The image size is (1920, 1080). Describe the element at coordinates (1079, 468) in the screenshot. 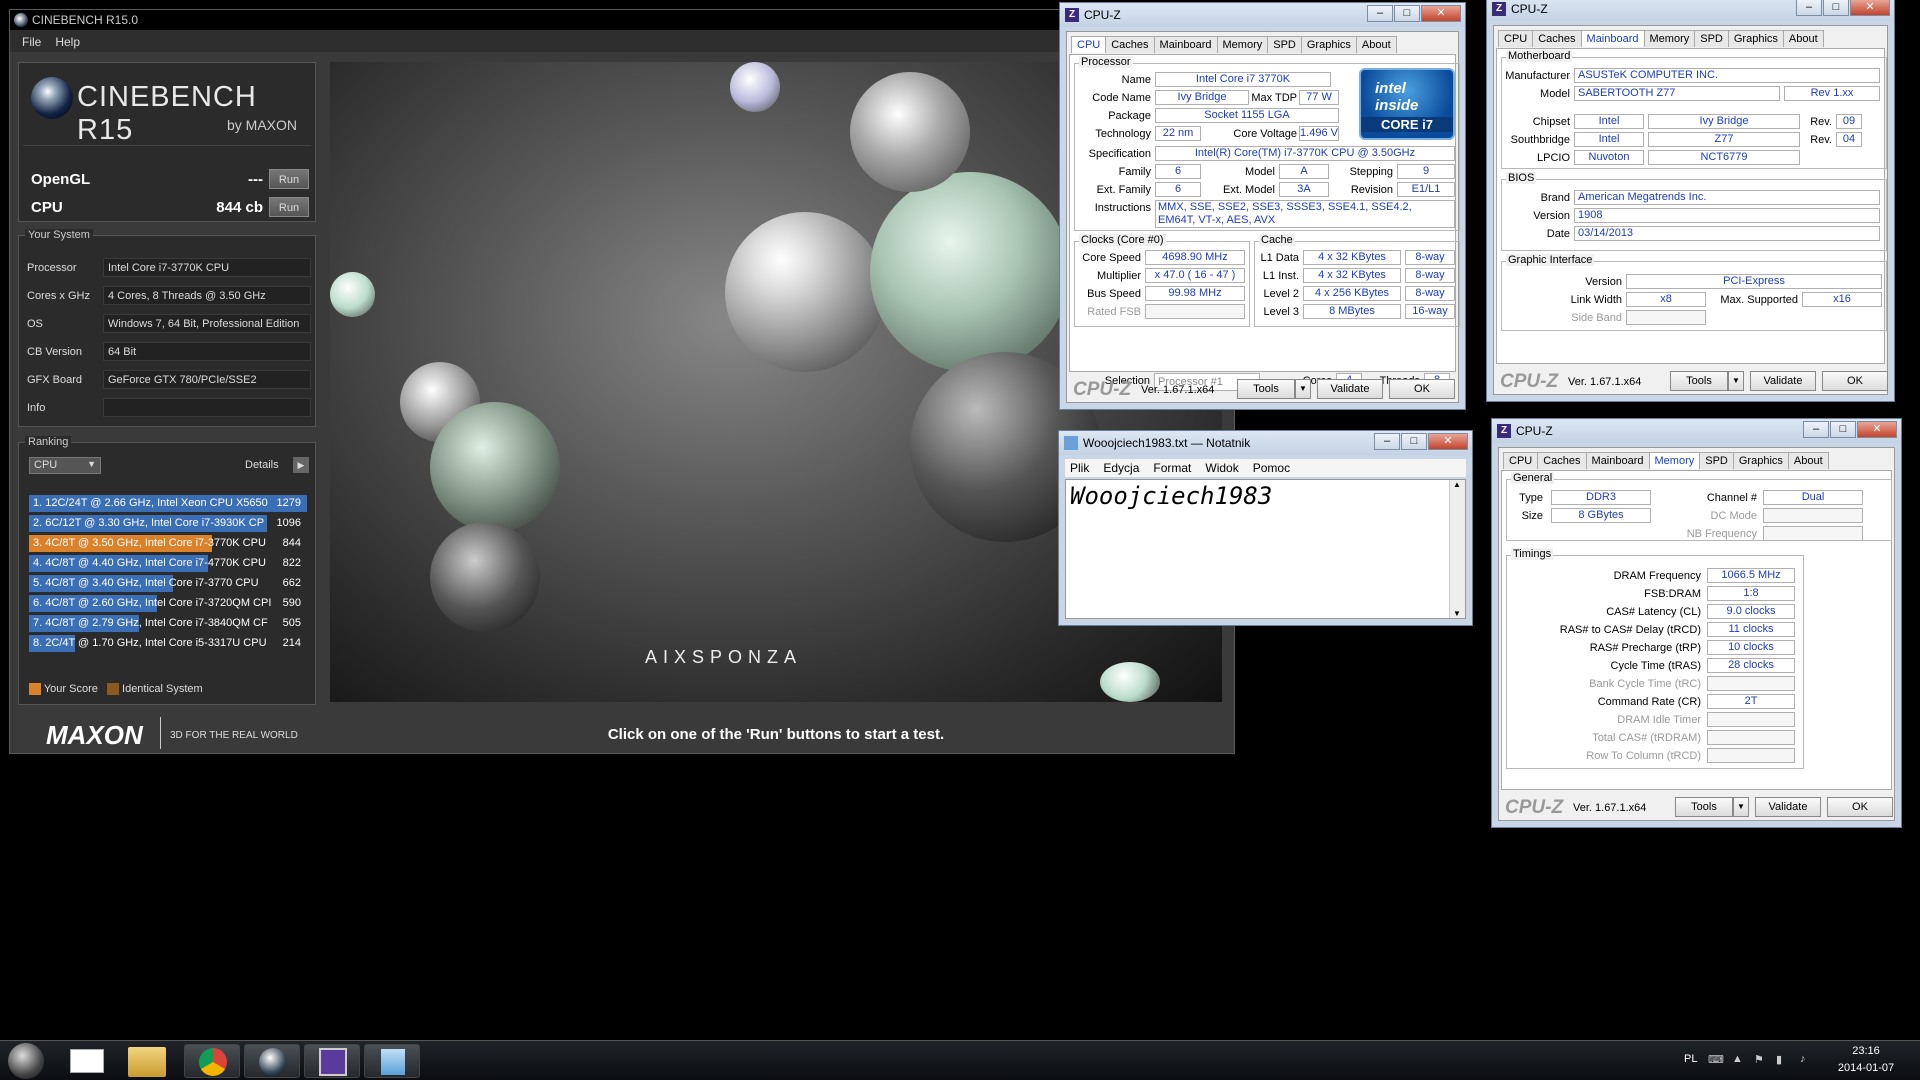

I see `menu-plik: Plik` at that location.